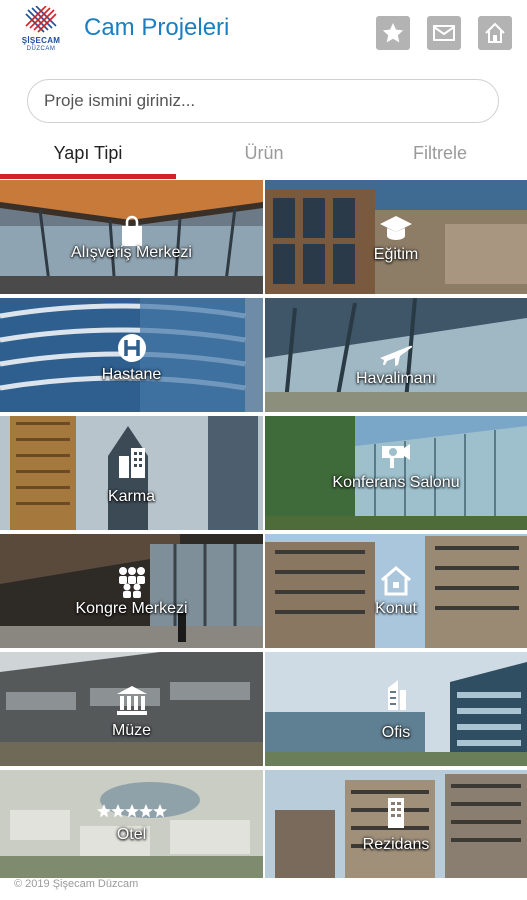  Describe the element at coordinates (397, 695) in the screenshot. I see `office-tower-icon` at that location.